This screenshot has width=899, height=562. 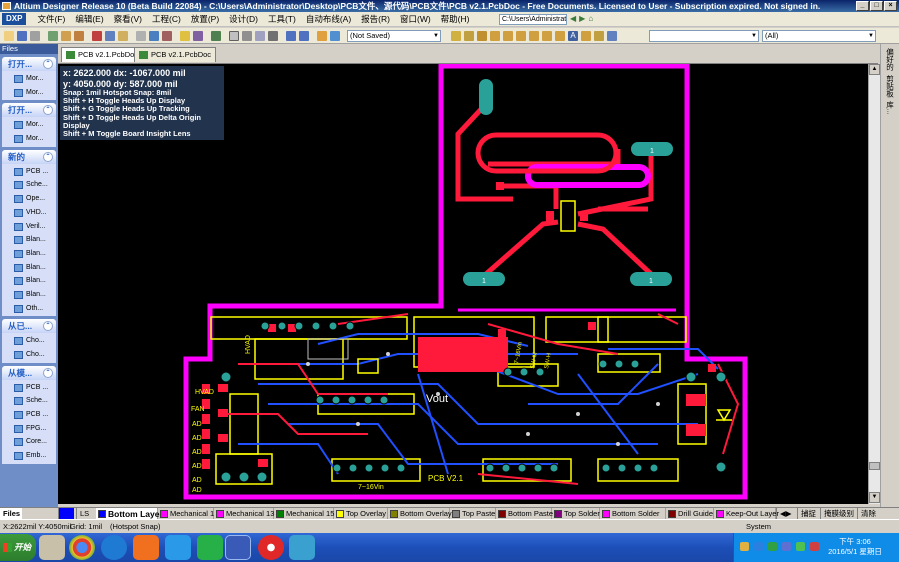 I want to click on layer-tab: Top Solder, so click(x=576, y=513).